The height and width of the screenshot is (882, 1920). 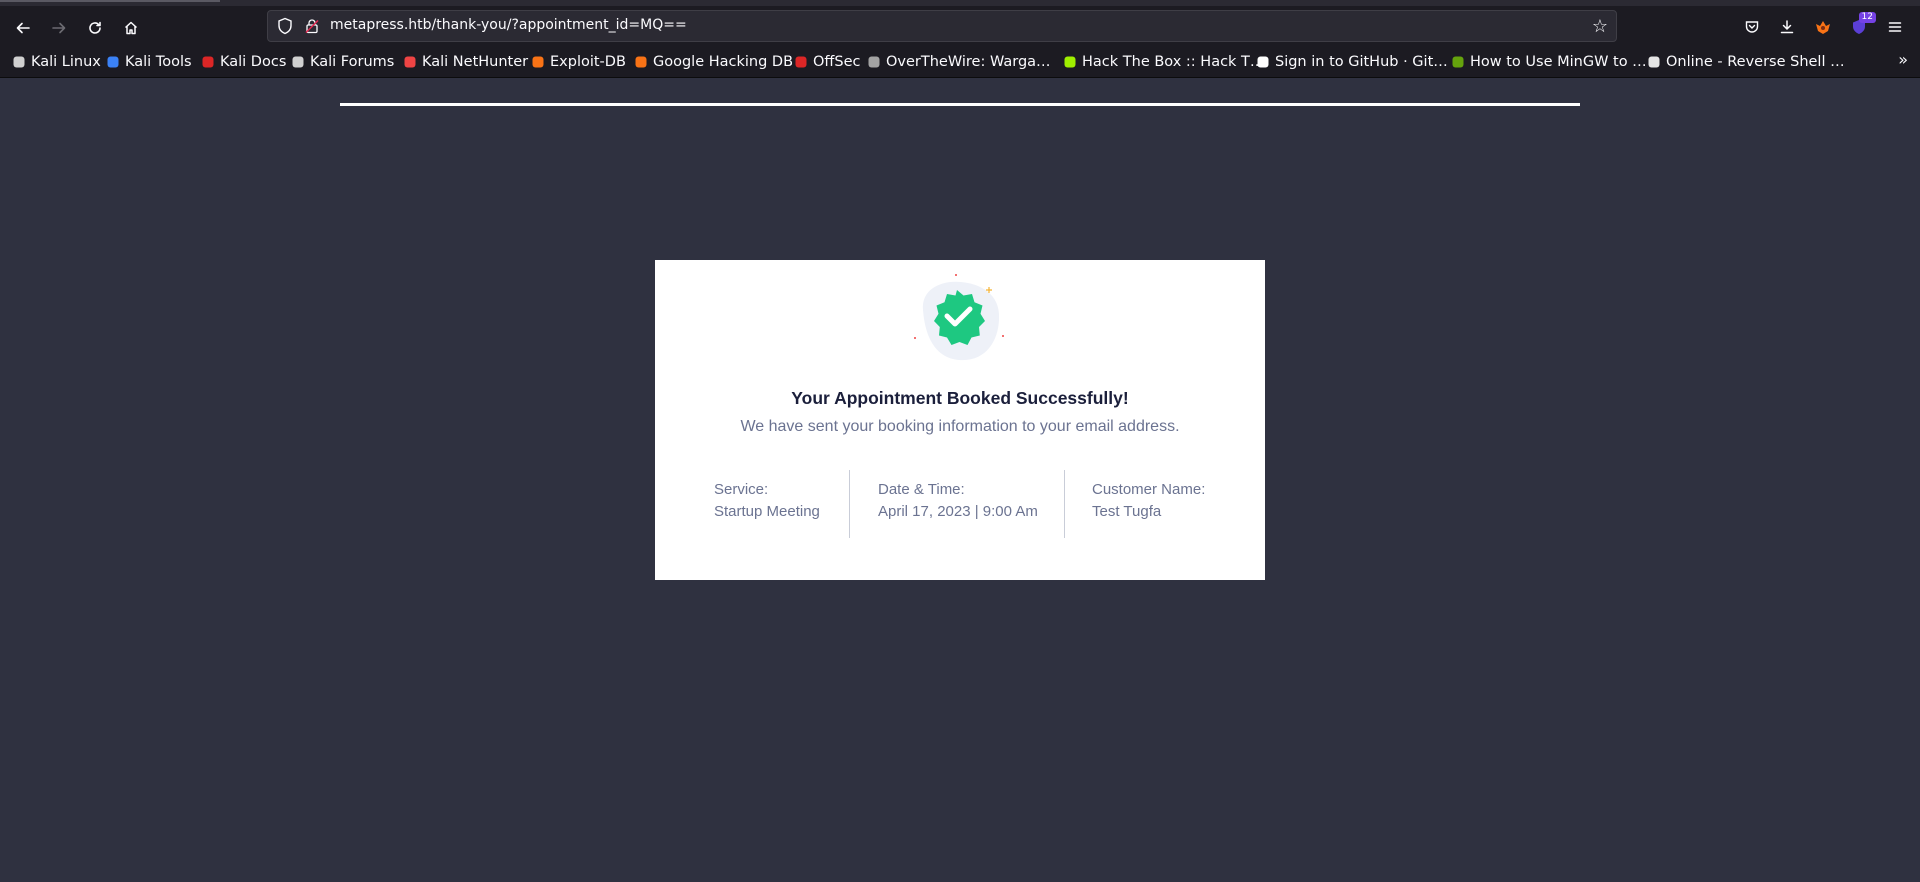 I want to click on service-label: Service:, so click(x=741, y=489).